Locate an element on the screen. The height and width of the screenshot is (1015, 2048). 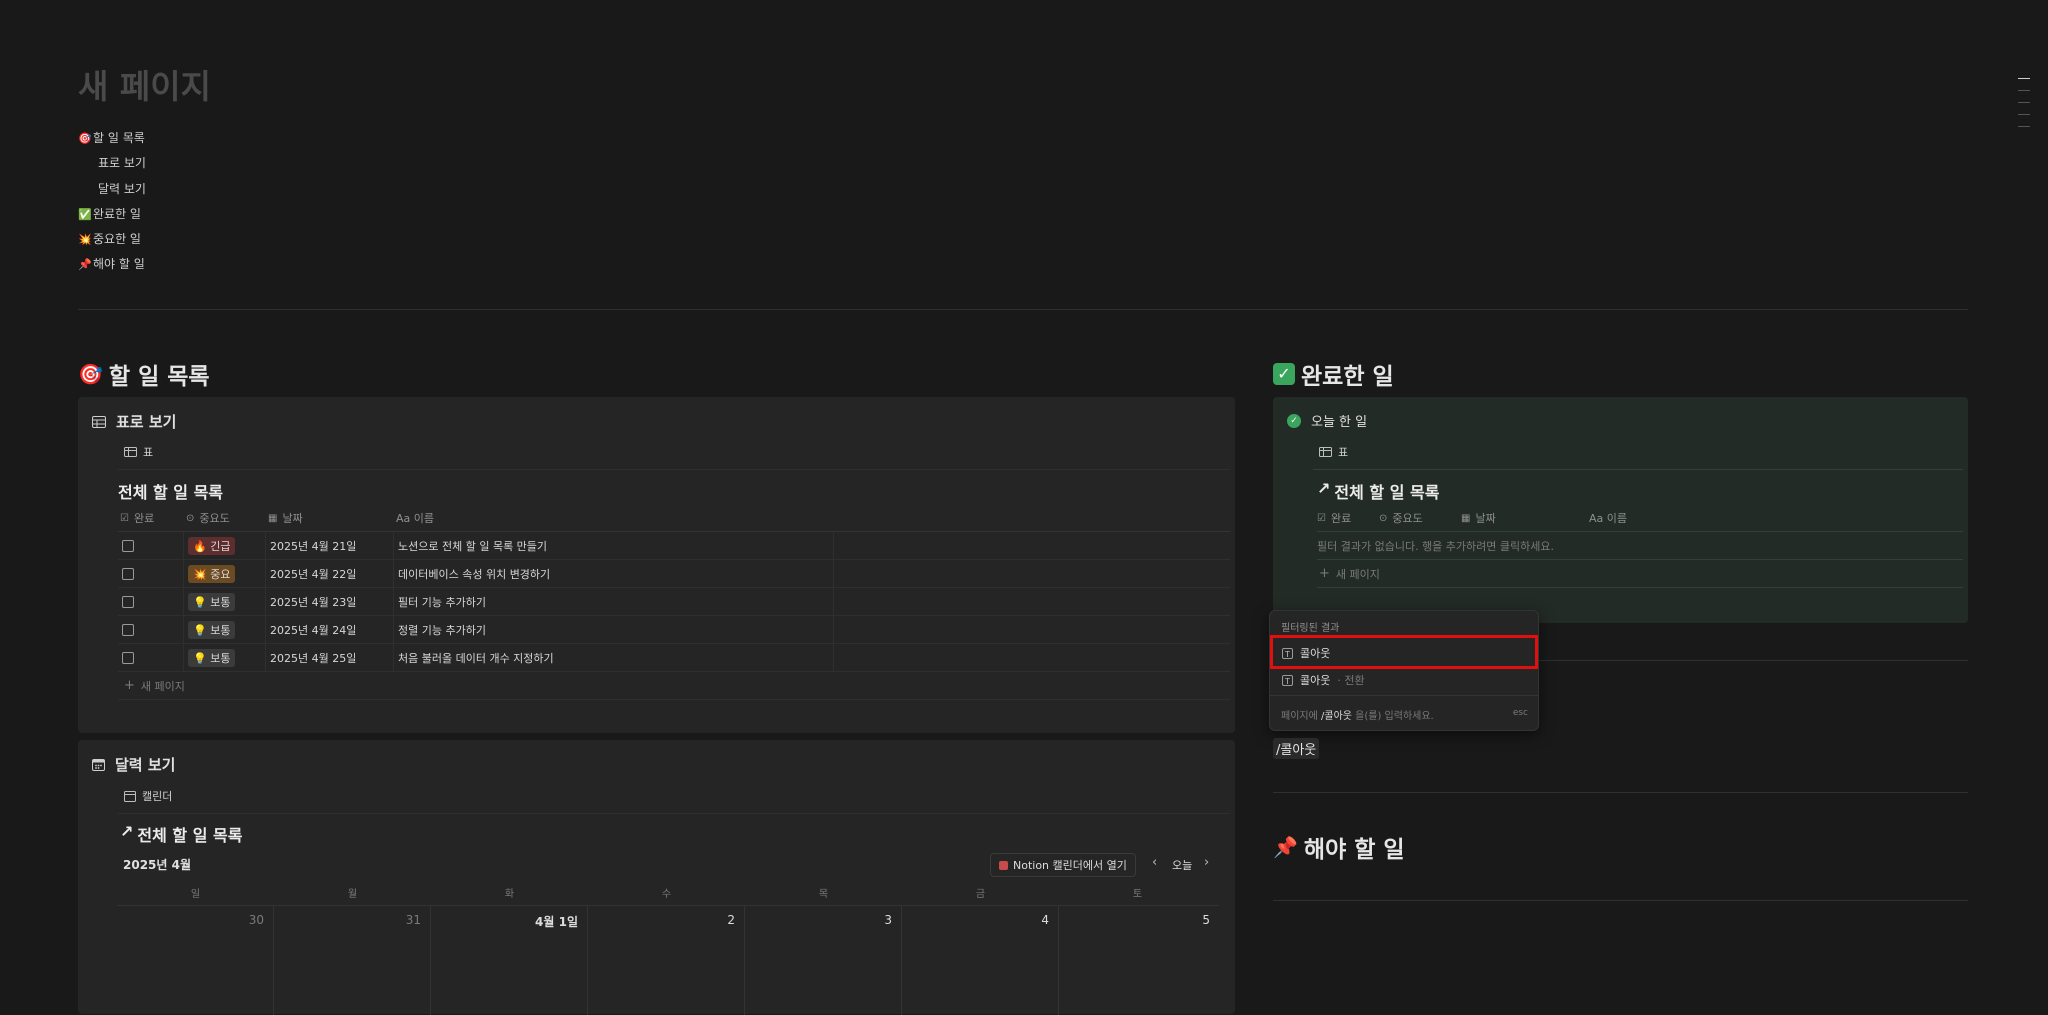
tab-calendar: 캘린더 is located at coordinates (148, 796).